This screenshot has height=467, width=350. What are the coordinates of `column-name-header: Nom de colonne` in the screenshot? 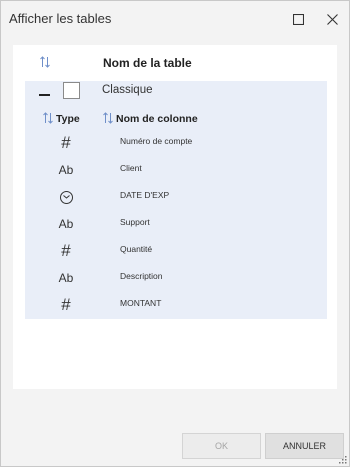 It's located at (157, 119).